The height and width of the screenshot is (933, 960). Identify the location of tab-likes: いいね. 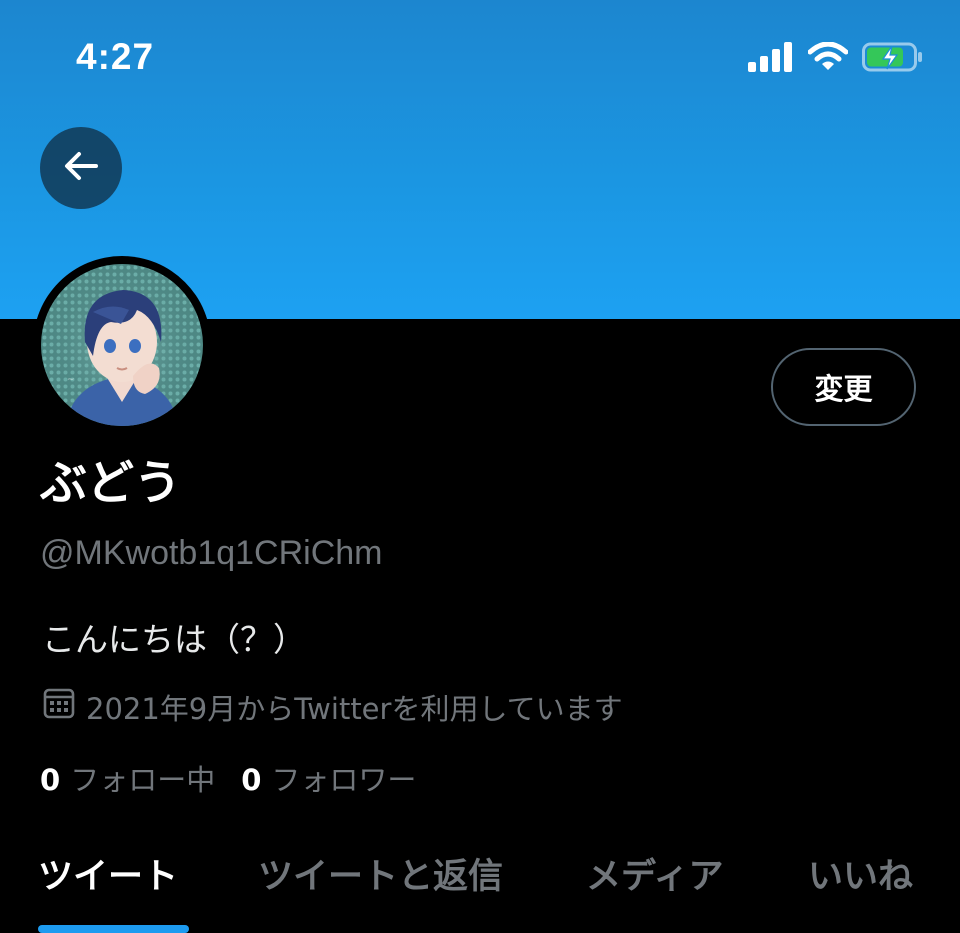
(860, 877).